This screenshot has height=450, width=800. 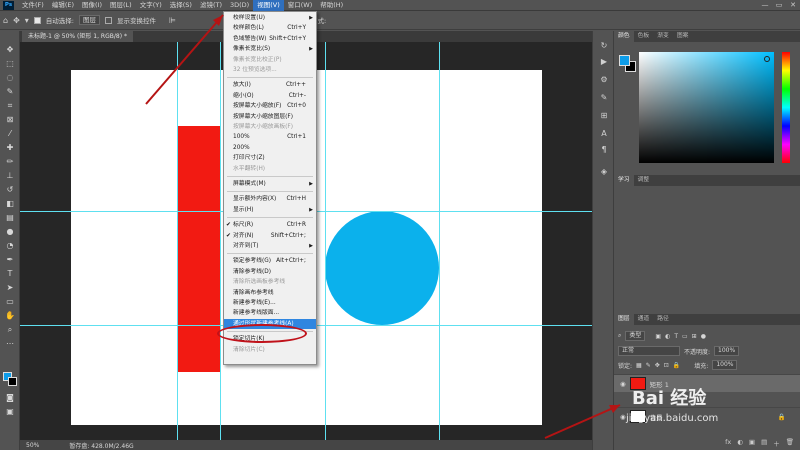 I want to click on lock-position-icon: ✥, so click(x=657, y=365).